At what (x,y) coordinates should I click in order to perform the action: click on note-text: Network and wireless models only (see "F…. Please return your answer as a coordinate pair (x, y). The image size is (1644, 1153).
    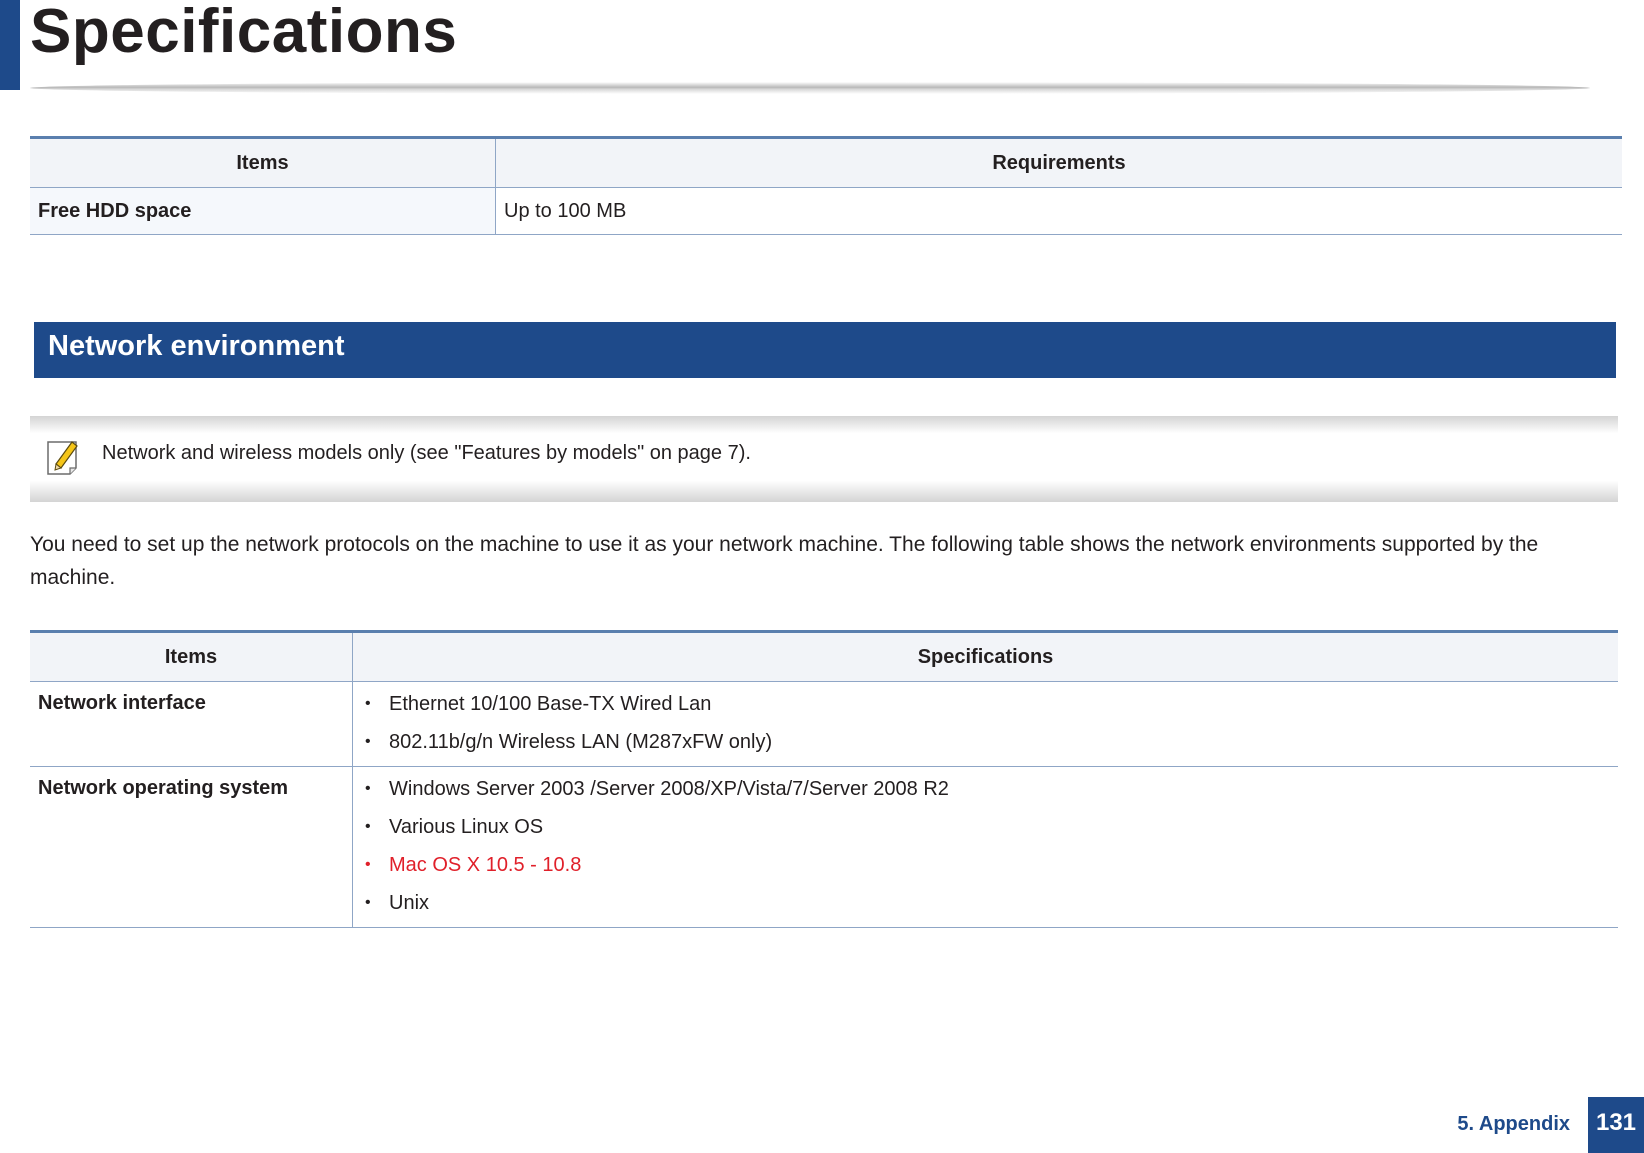
    Looking at the image, I should click on (426, 453).